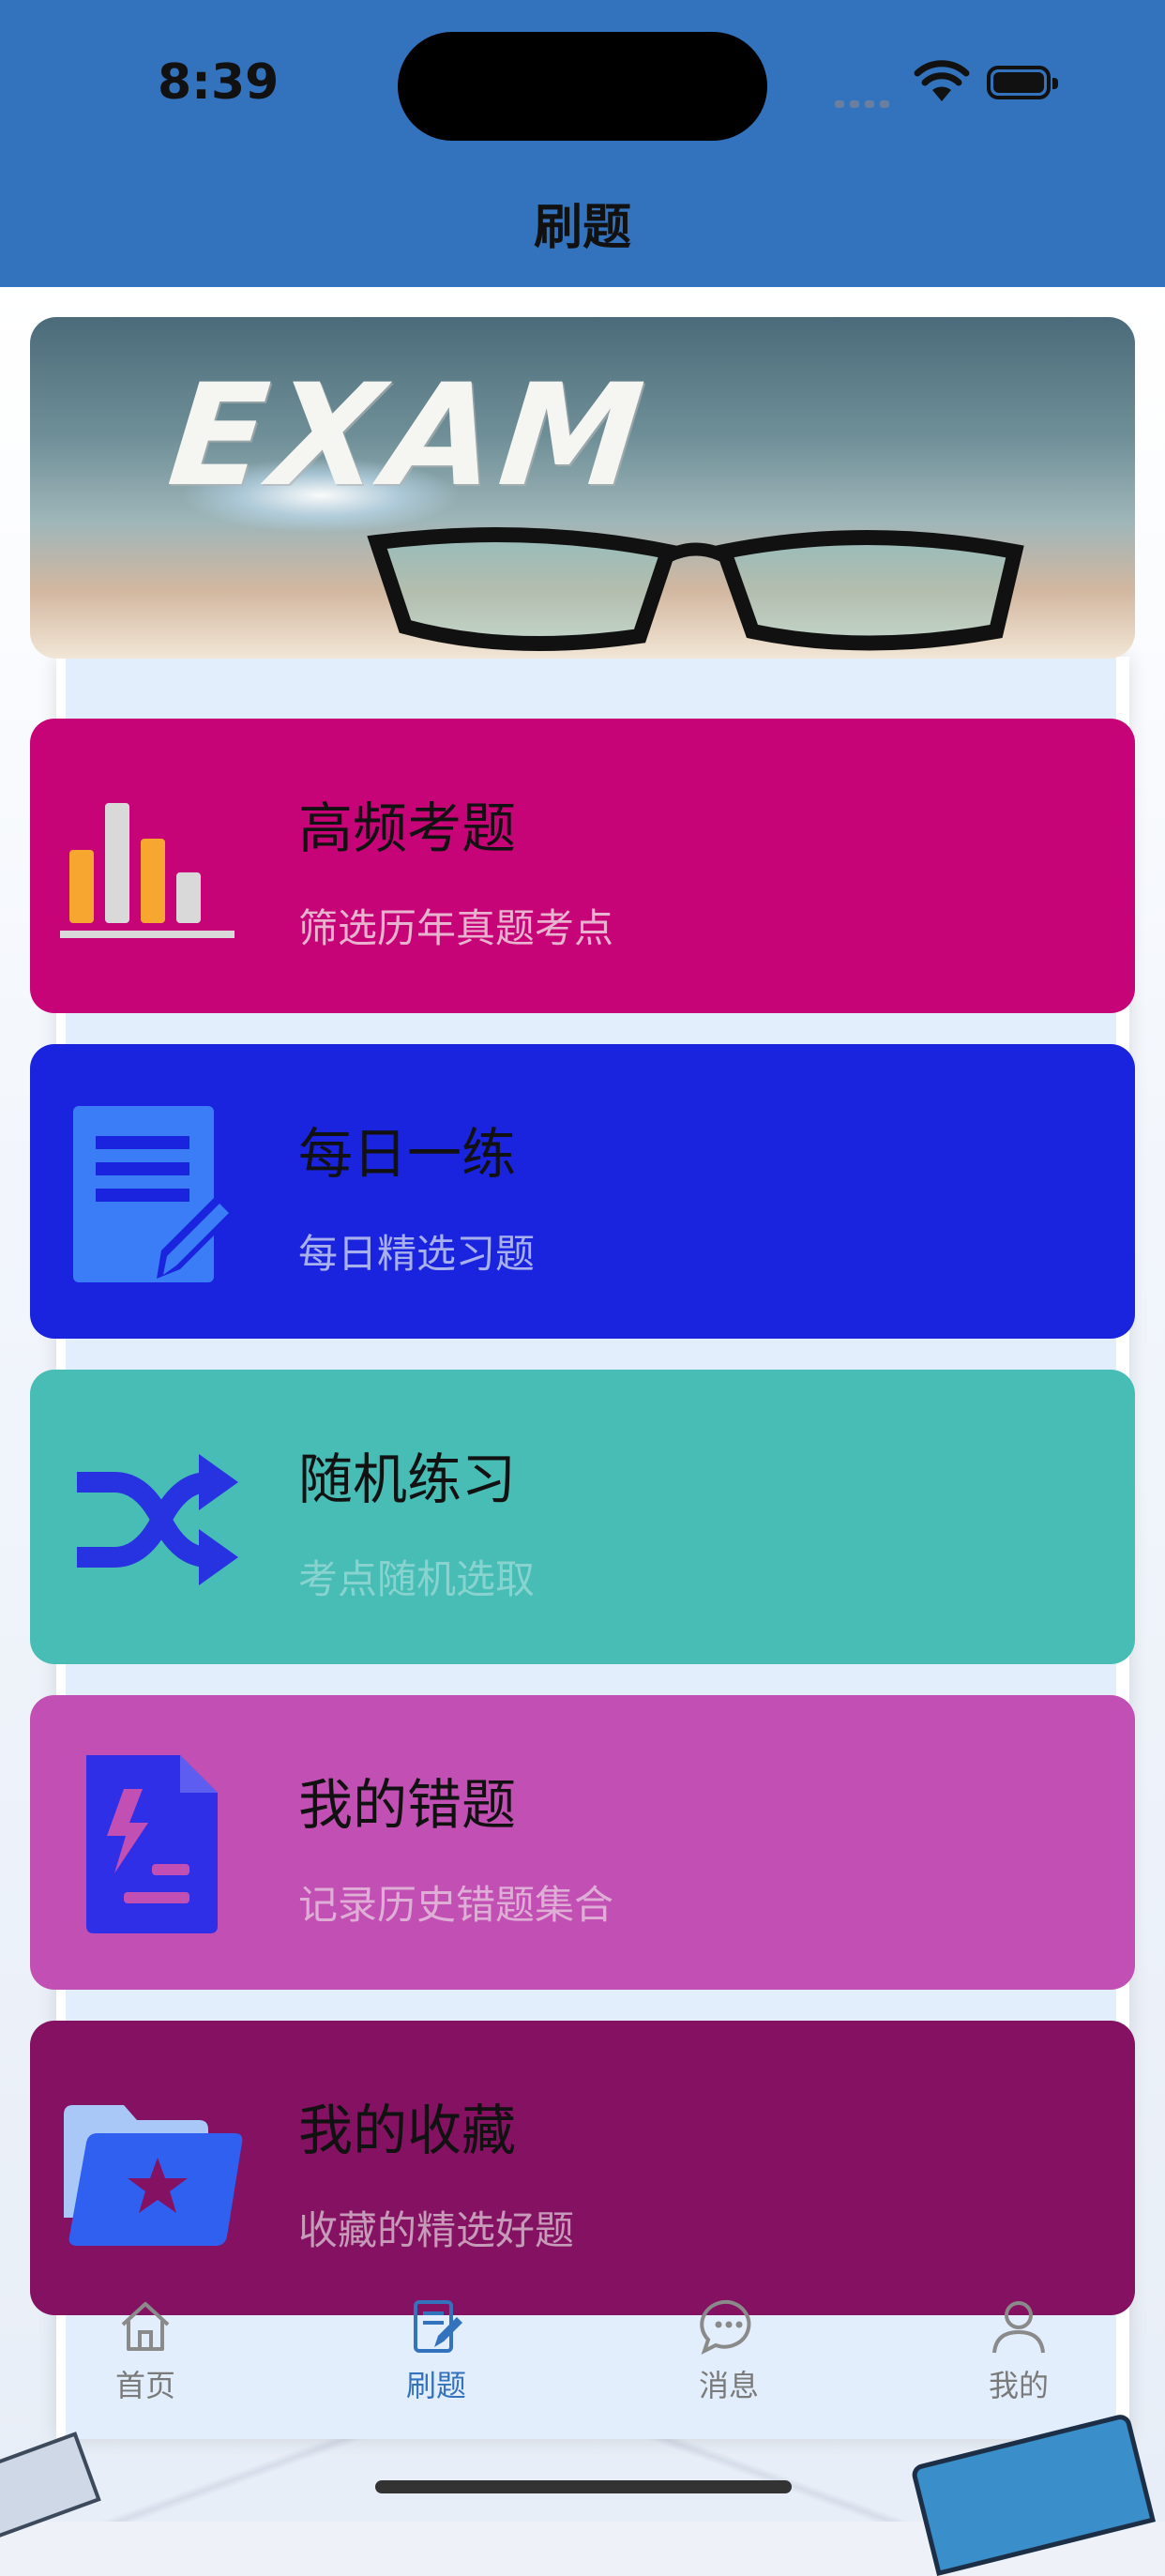 The width and height of the screenshot is (1165, 2576). What do you see at coordinates (1018, 2385) in the screenshot?
I see `tab-label: 我的` at bounding box center [1018, 2385].